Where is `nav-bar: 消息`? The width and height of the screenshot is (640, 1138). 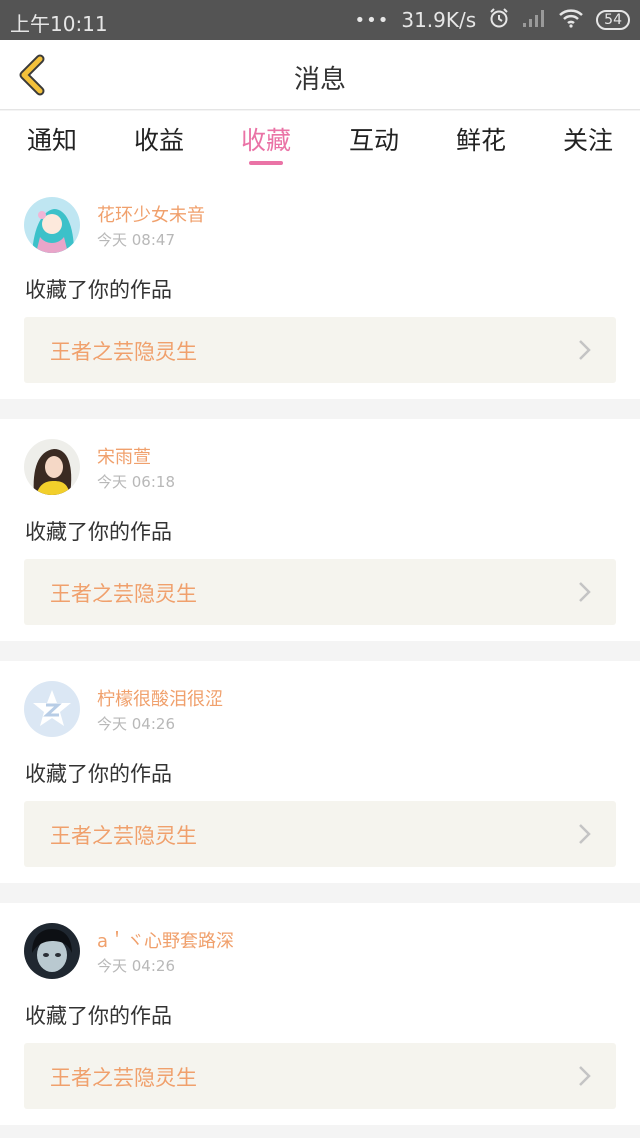
nav-bar: 消息 is located at coordinates (320, 75).